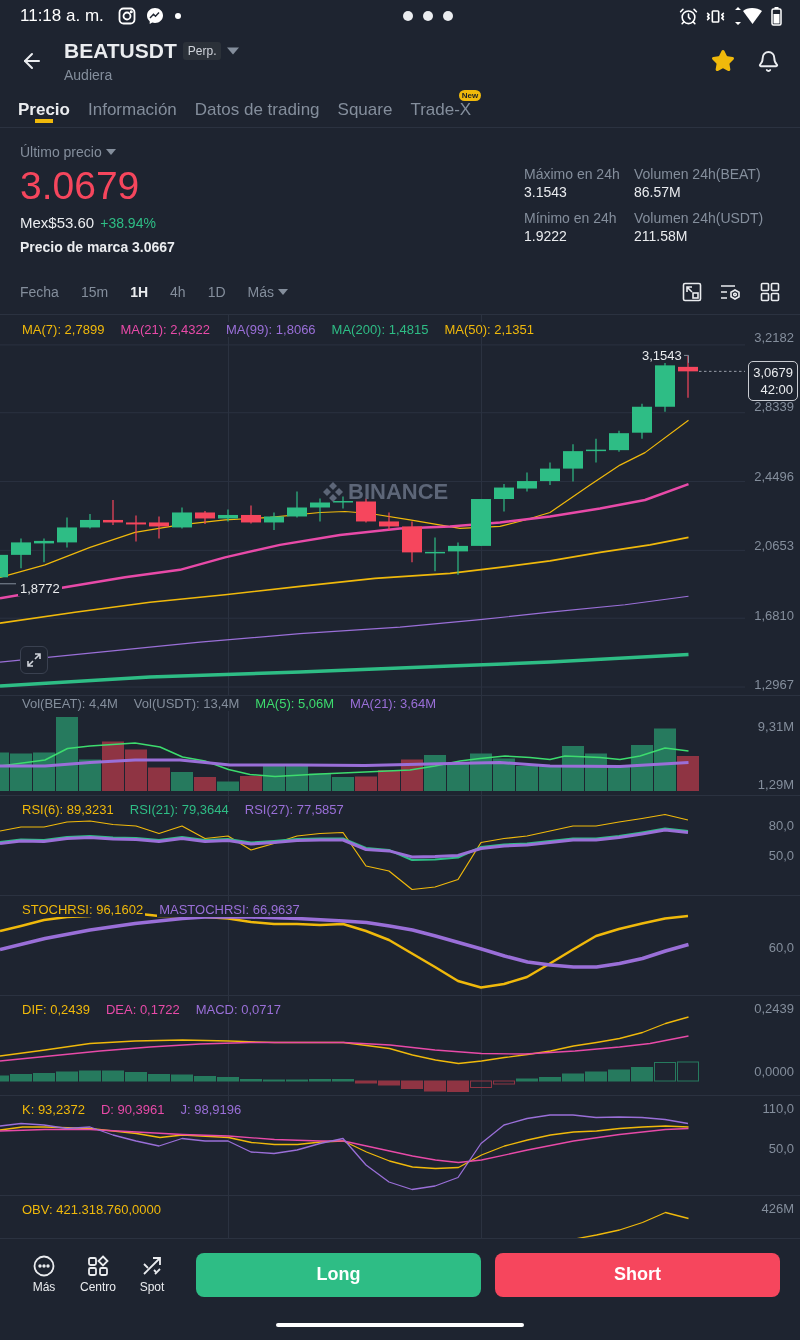 The image size is (800, 1340). I want to click on interval-option: 1D, so click(216, 292).